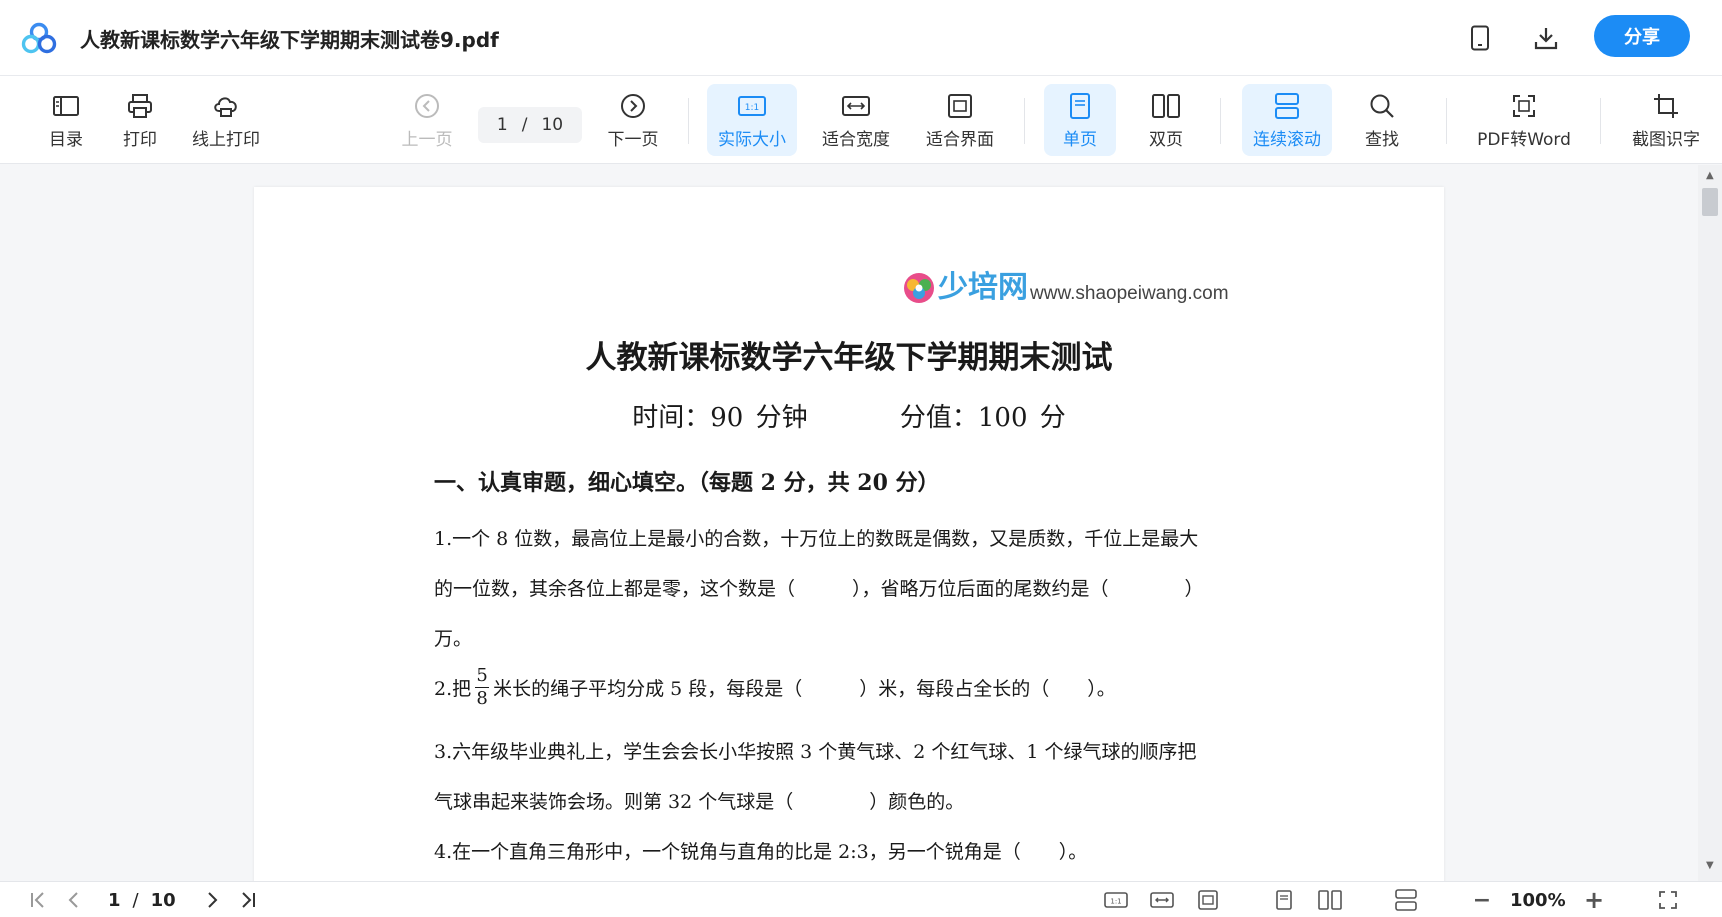 The width and height of the screenshot is (1722, 917). I want to click on status-double-page-button, so click(1330, 900).